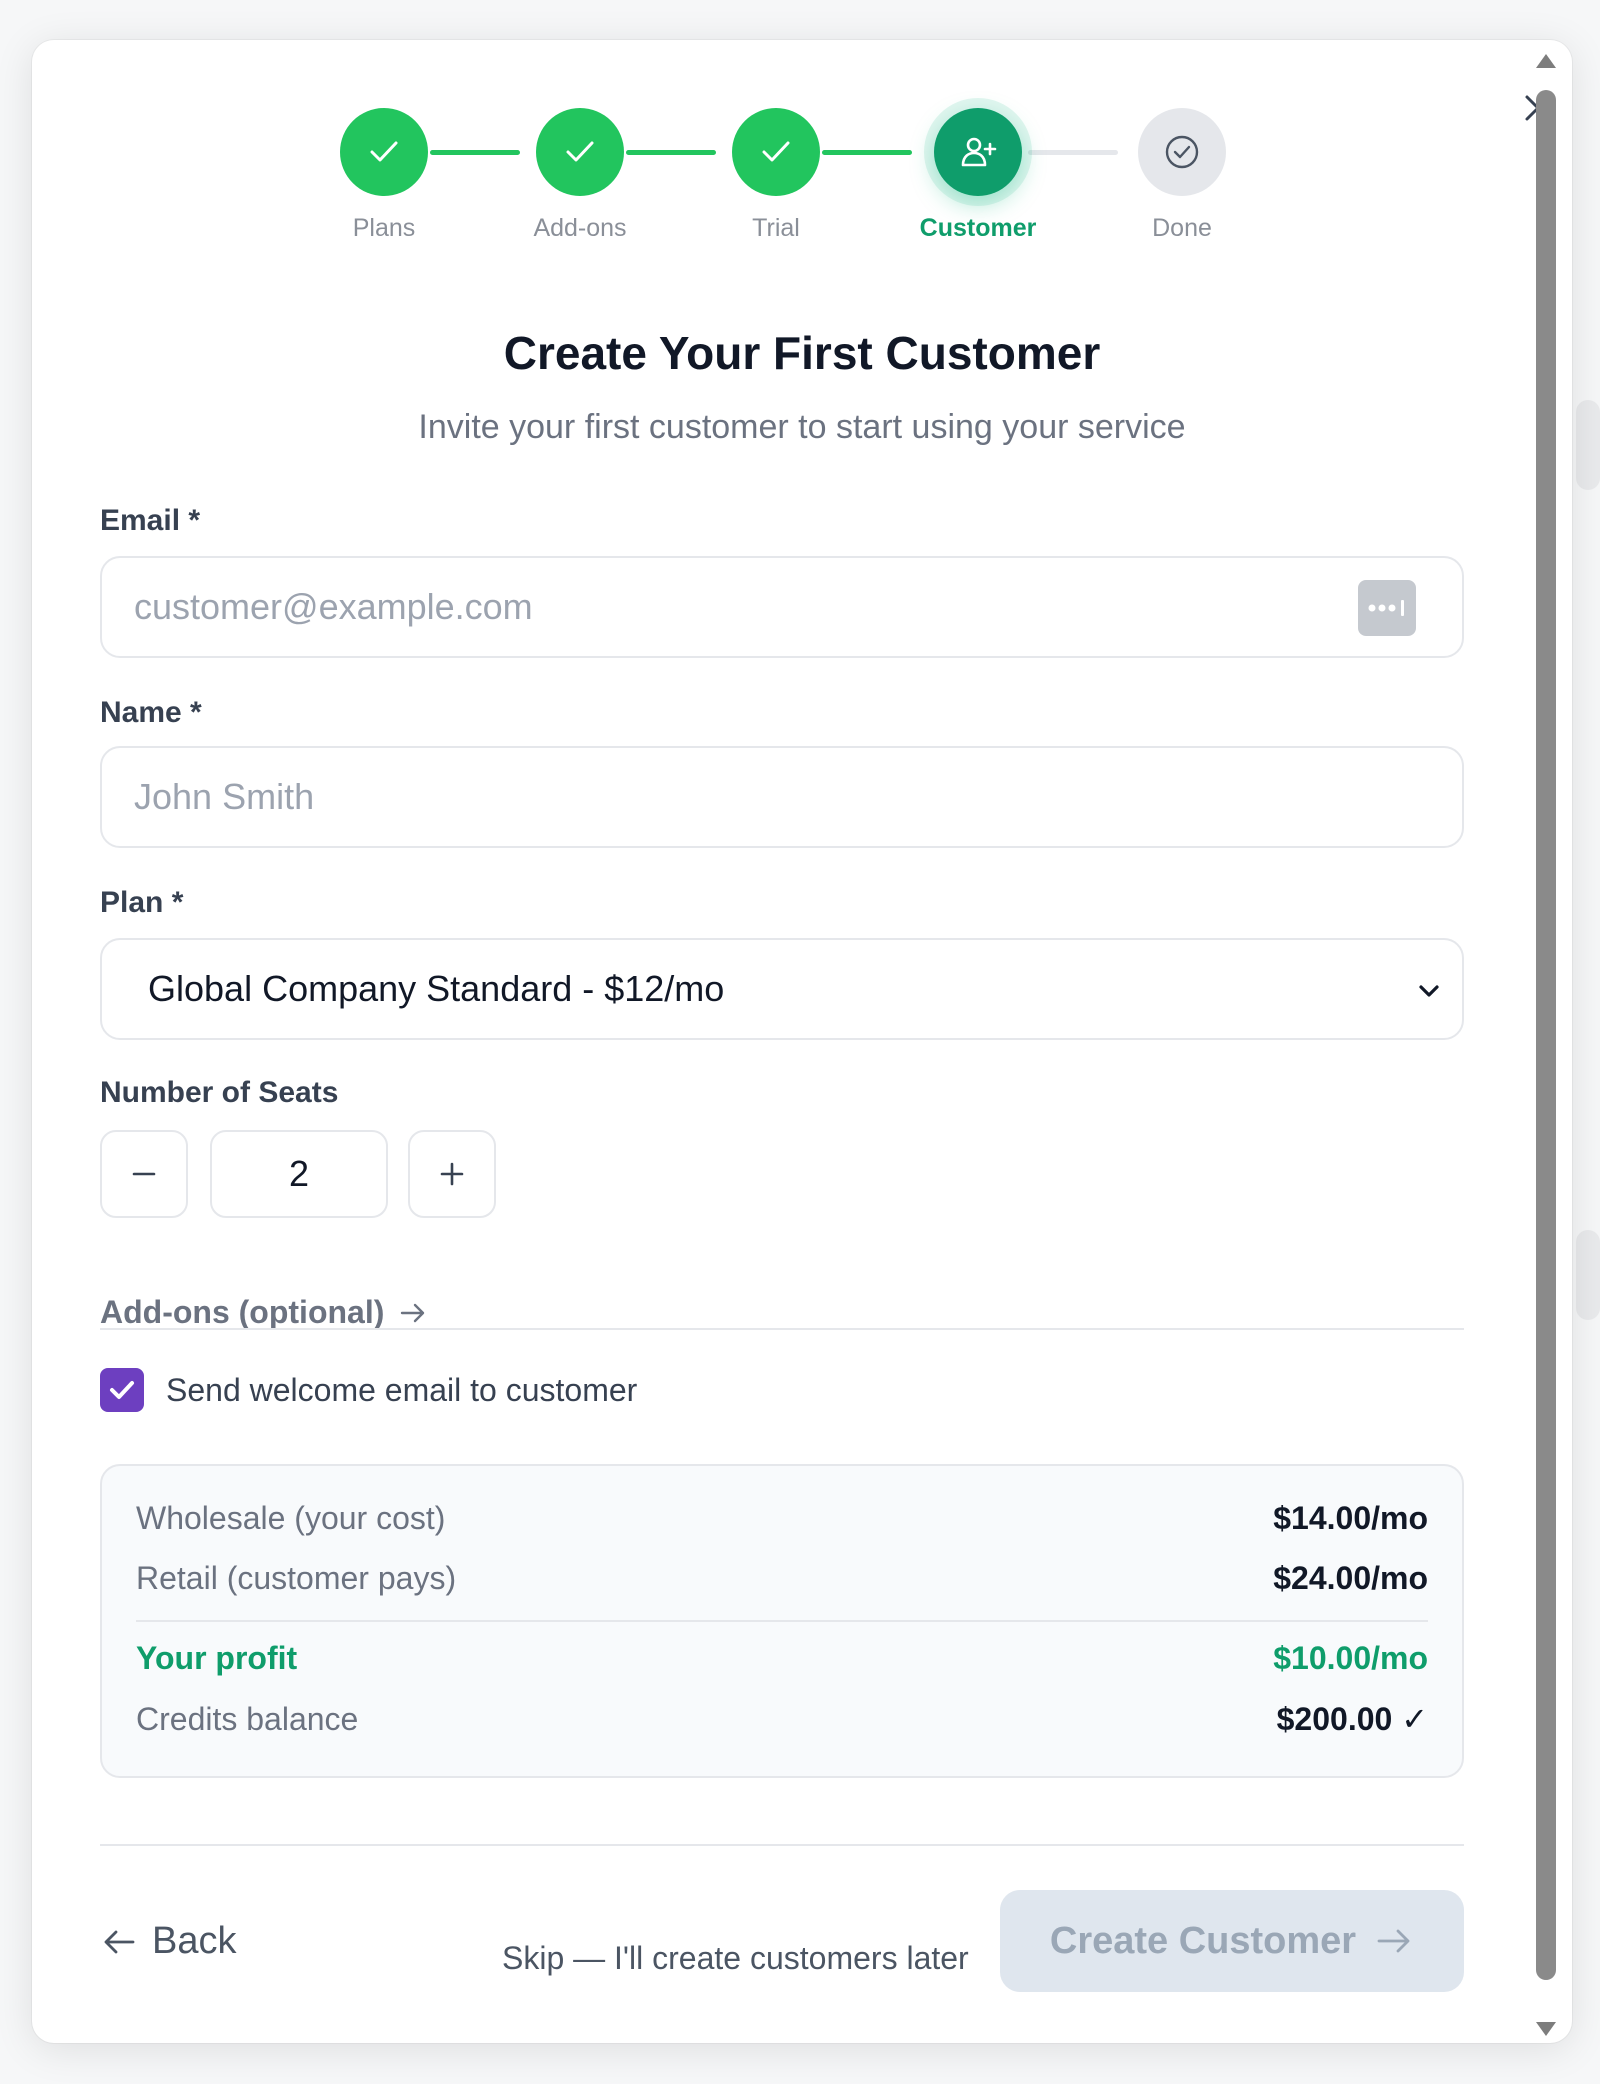 The image size is (1600, 2084). I want to click on step-label: Done, so click(1182, 228).